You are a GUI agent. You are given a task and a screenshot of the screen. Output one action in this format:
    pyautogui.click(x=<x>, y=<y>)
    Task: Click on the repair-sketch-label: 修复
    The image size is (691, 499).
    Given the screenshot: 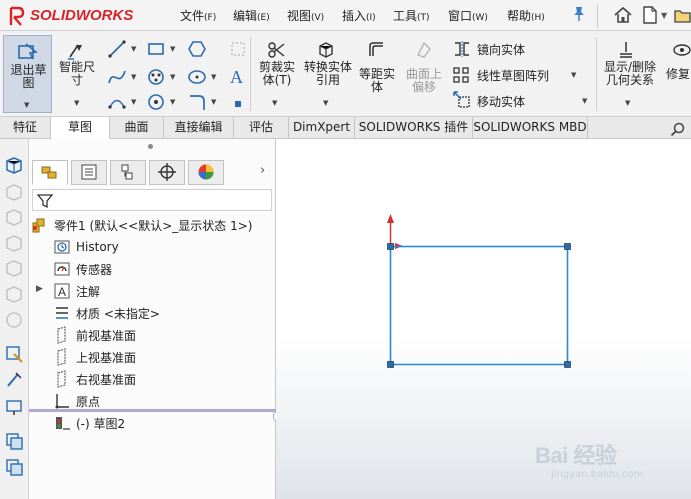 What is the action you would take?
    pyautogui.click(x=678, y=74)
    